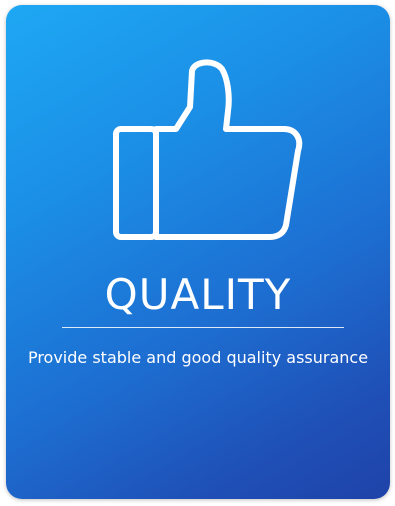 Image resolution: width=395 pixels, height=506 pixels. What do you see at coordinates (198, 294) in the screenshot?
I see `card-title: QUALITY` at bounding box center [198, 294].